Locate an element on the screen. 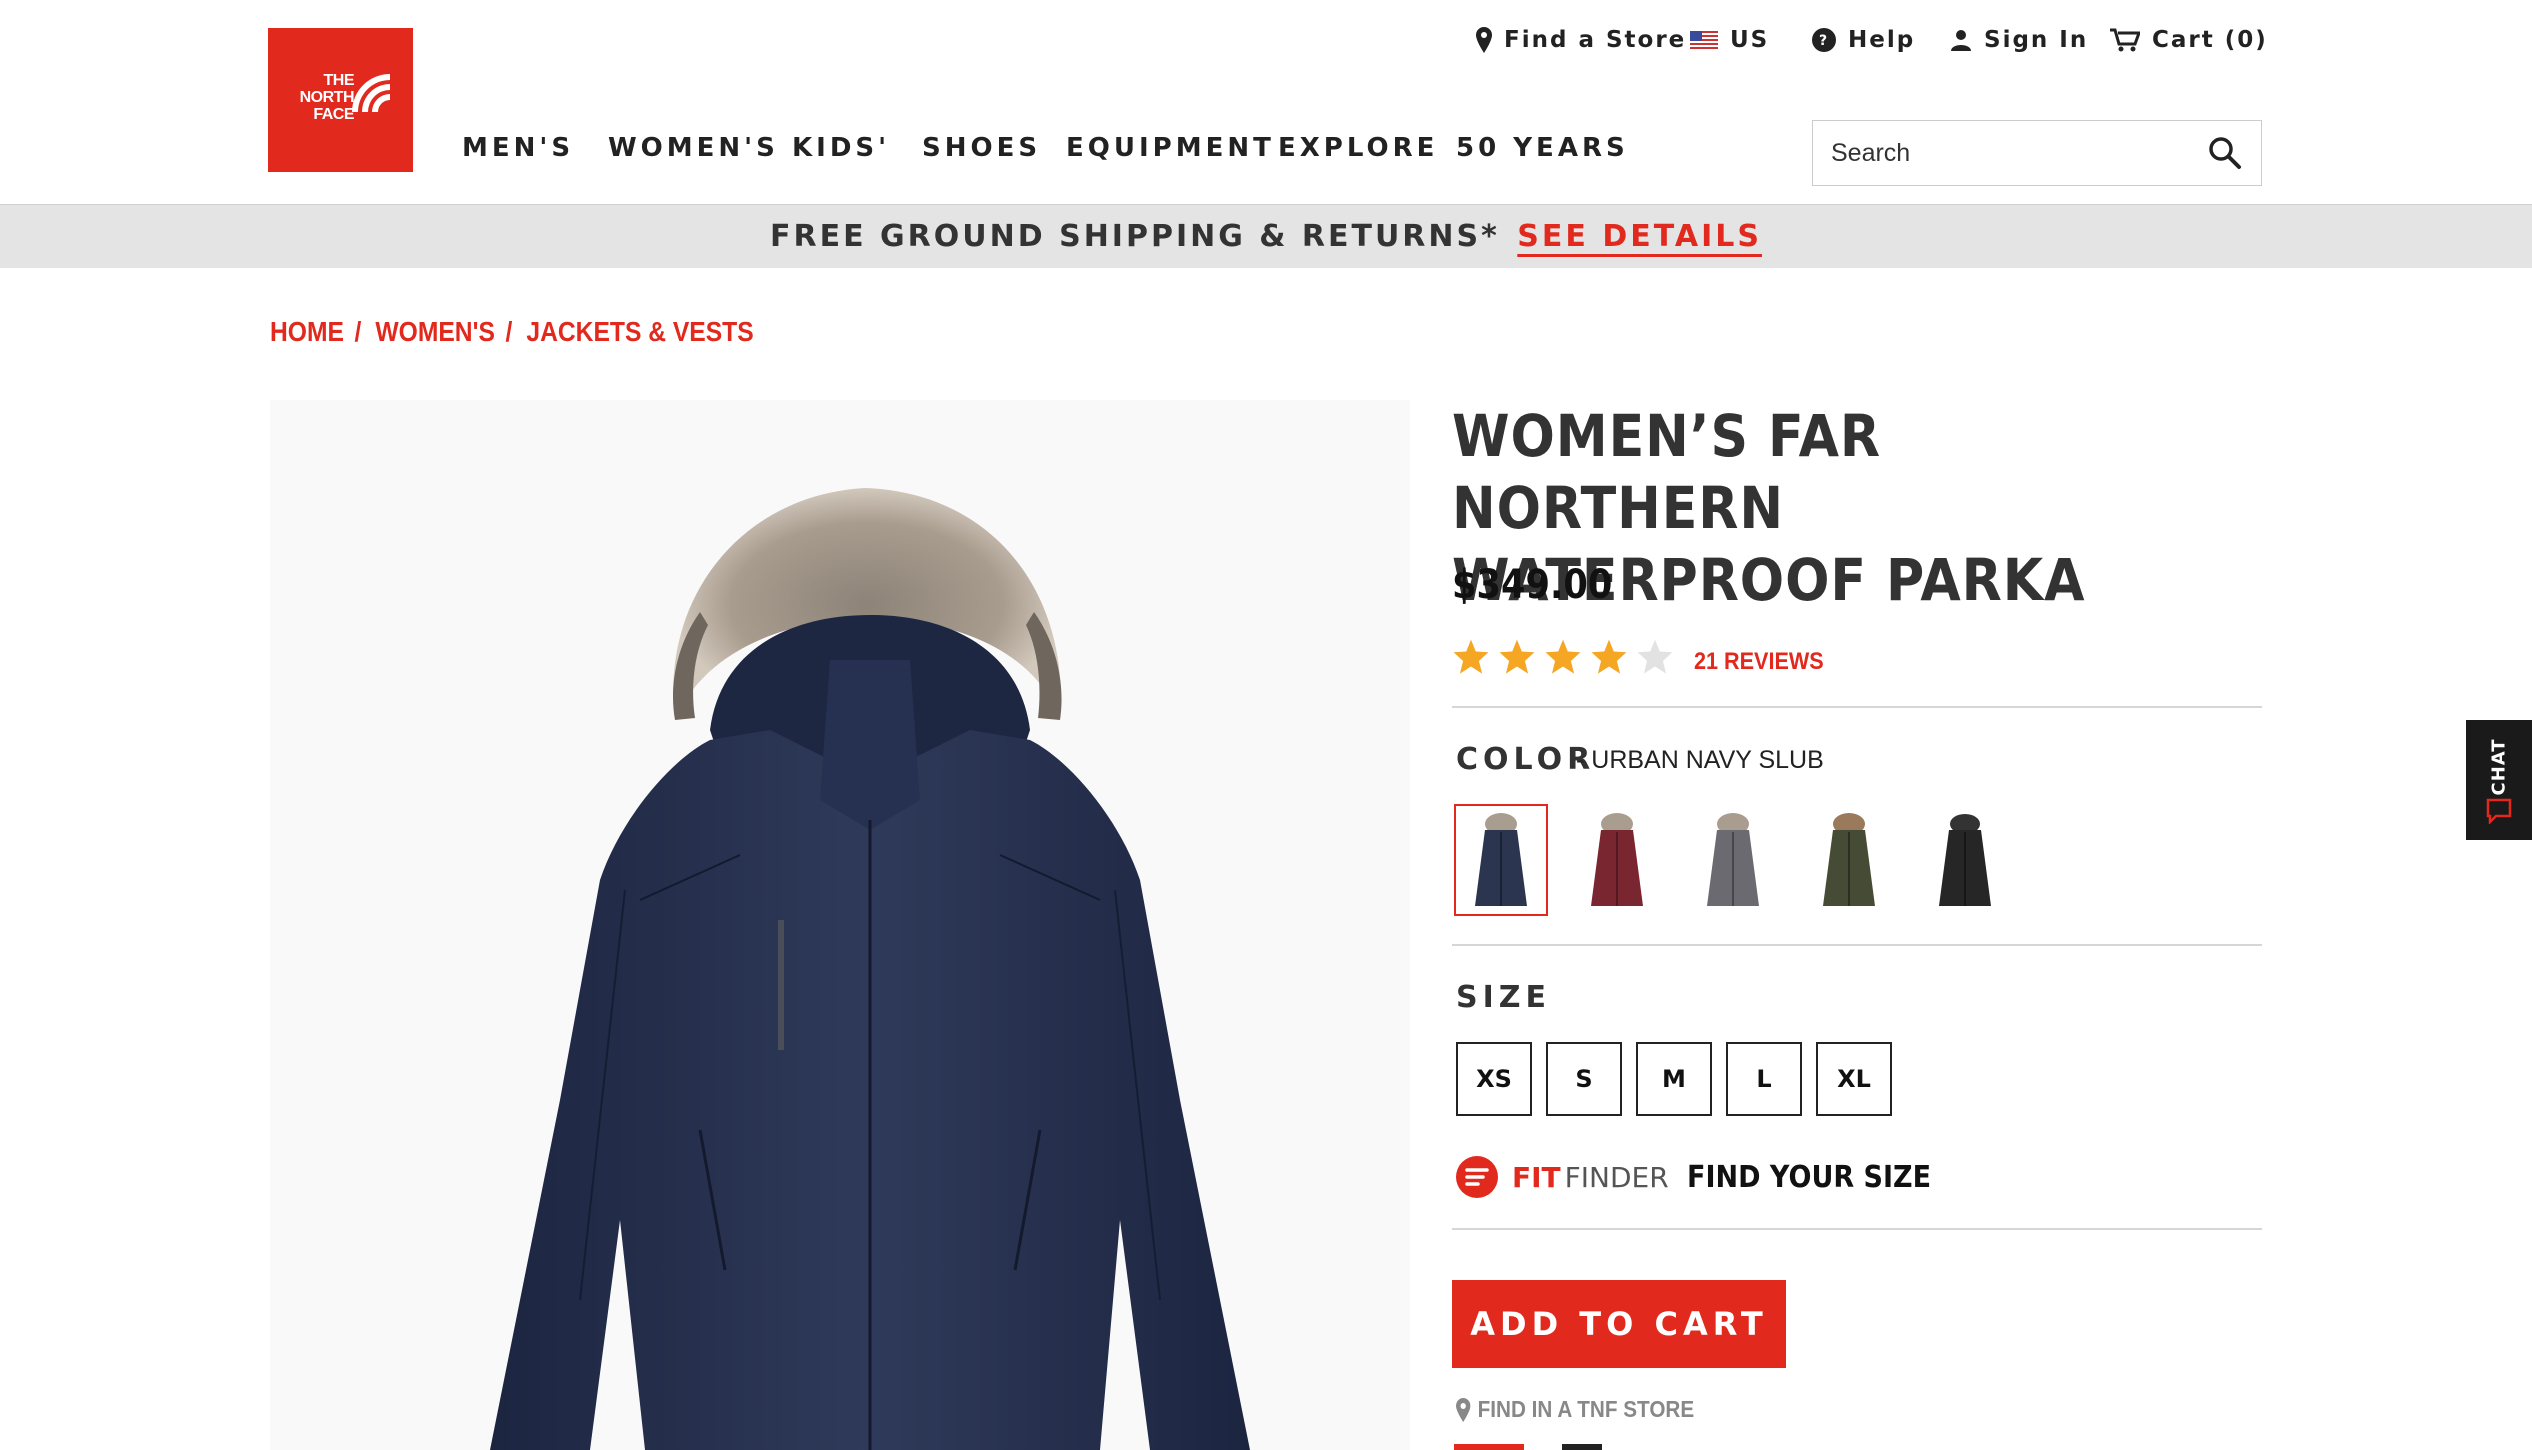 The height and width of the screenshot is (1450, 2532). star-icon-empty is located at coordinates (1655, 656).